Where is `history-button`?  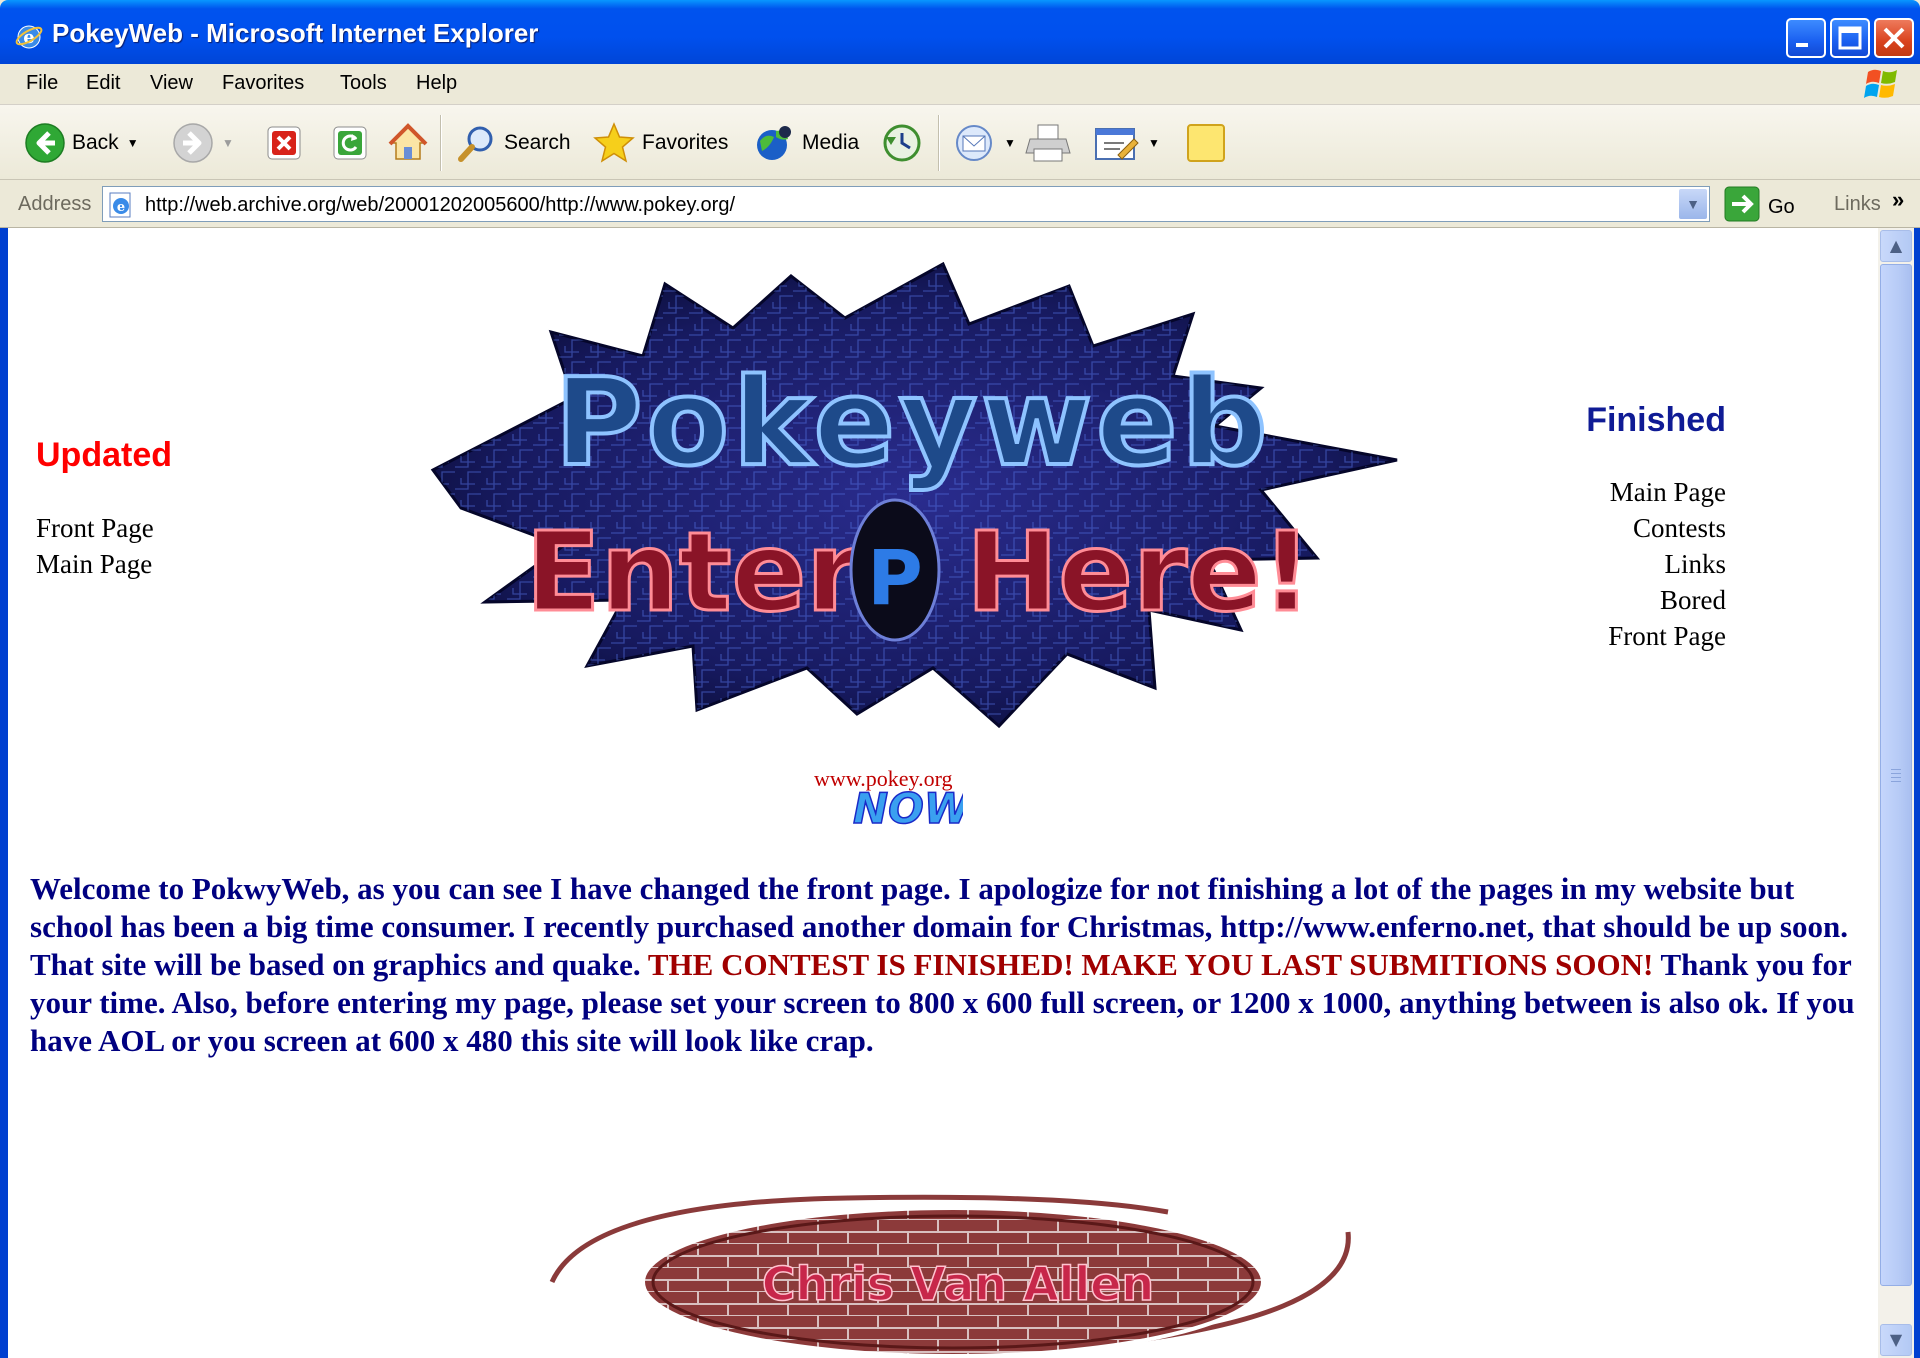 history-button is located at coordinates (902, 143).